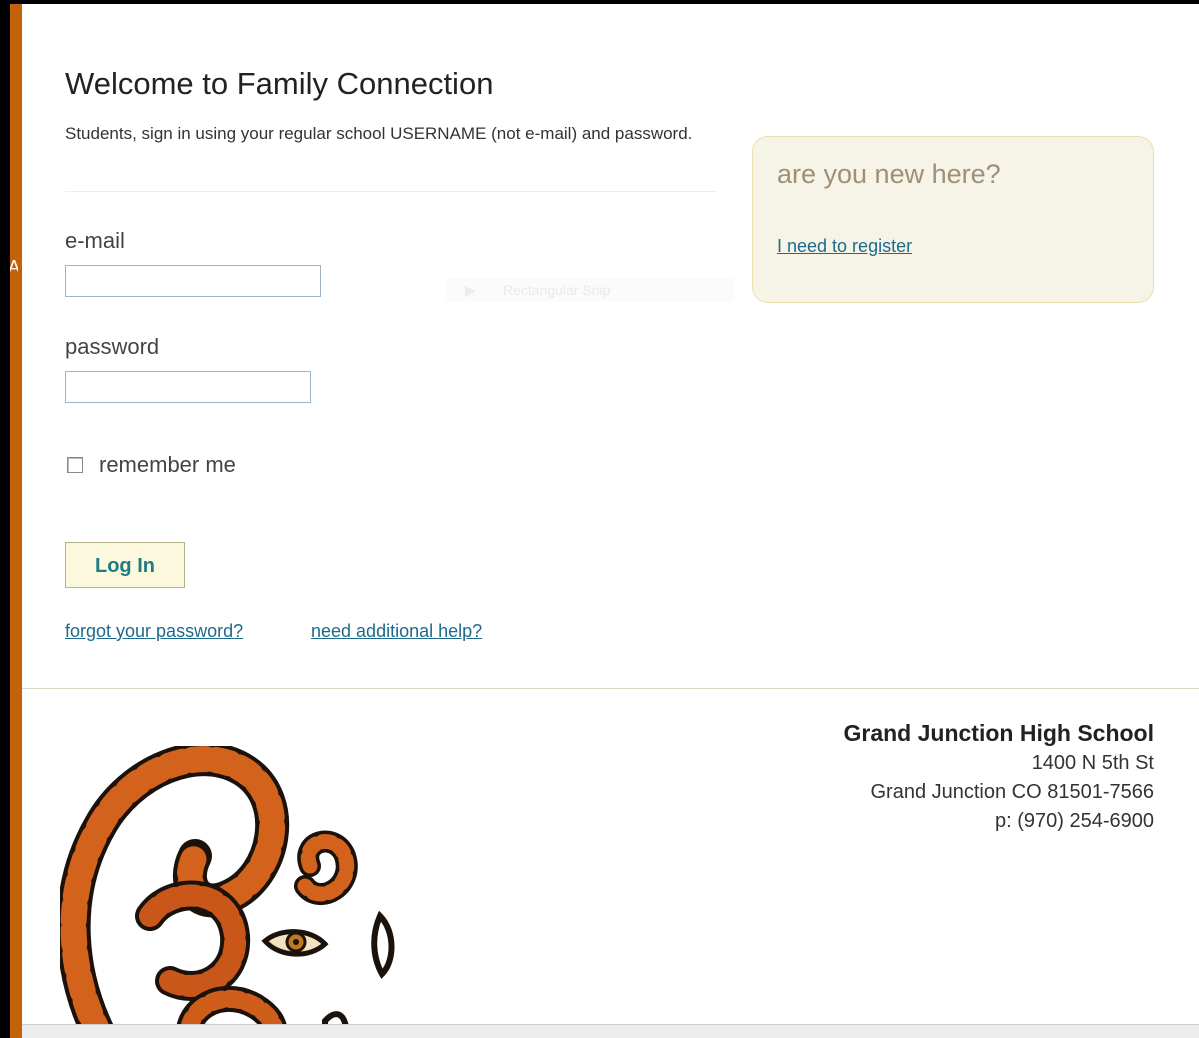 The height and width of the screenshot is (1038, 1199). I want to click on tiger-stripe-logo-icon, so click(227, 892).